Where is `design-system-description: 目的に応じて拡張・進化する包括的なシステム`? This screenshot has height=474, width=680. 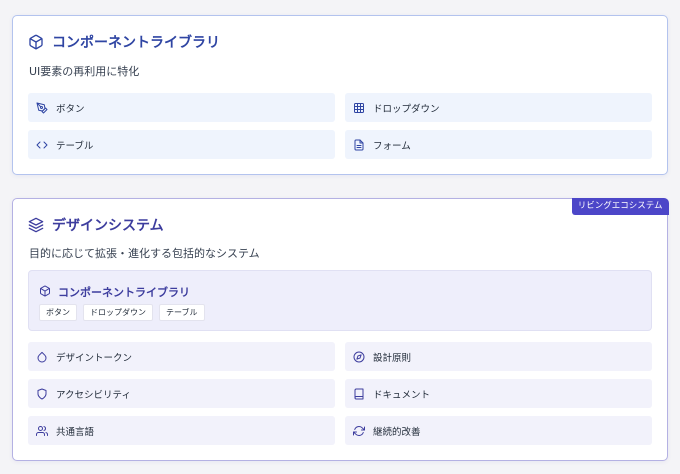
design-system-description: 目的に応じて拡張・進化する包括的なシステム is located at coordinates (144, 253).